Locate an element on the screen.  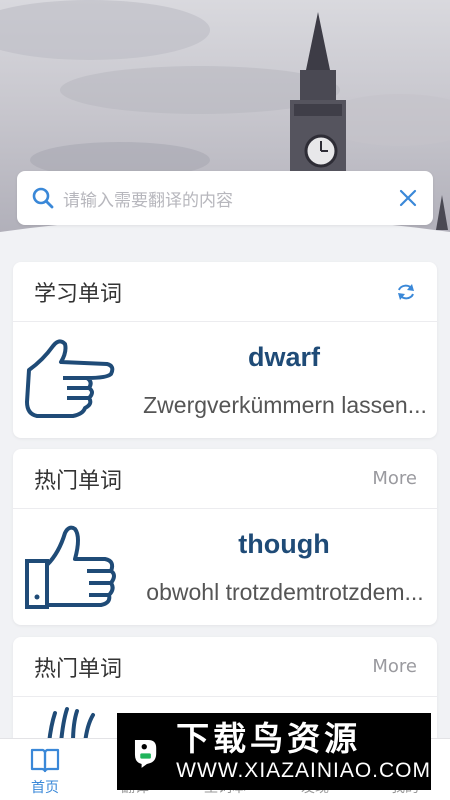
card-header: 学习单词 is located at coordinates (225, 292).